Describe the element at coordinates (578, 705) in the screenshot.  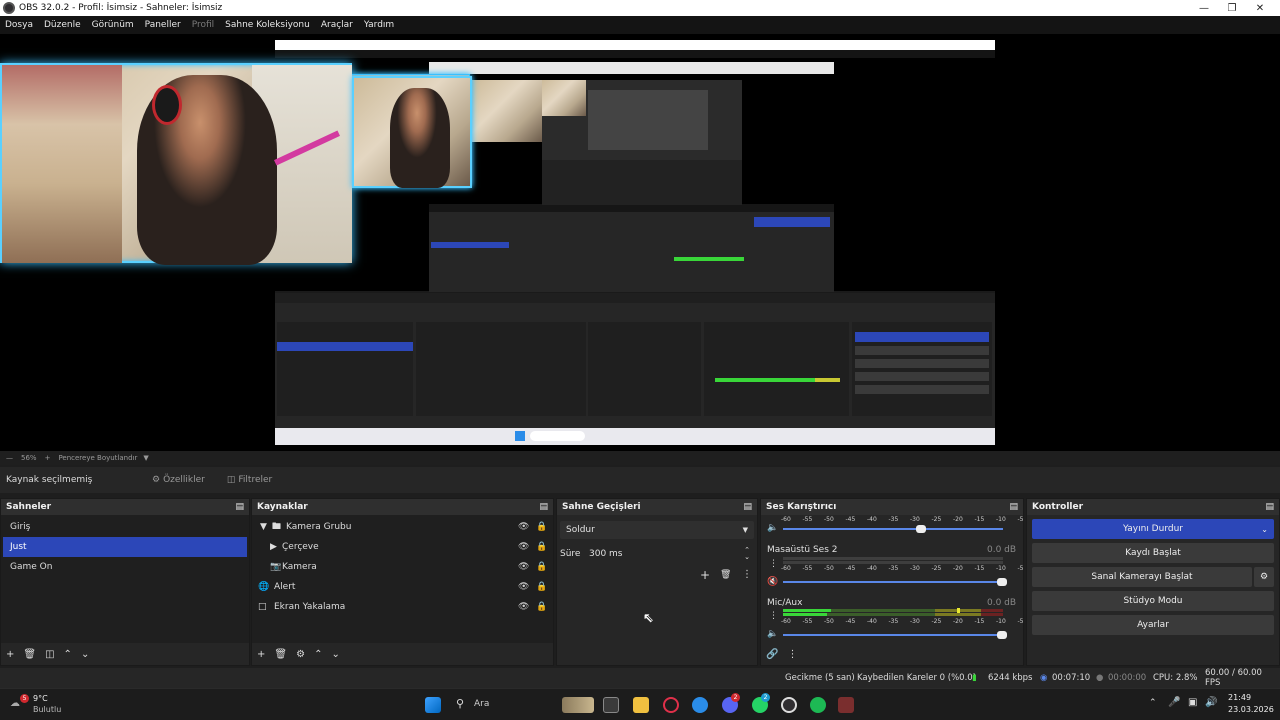
I see `widgets-icon` at that location.